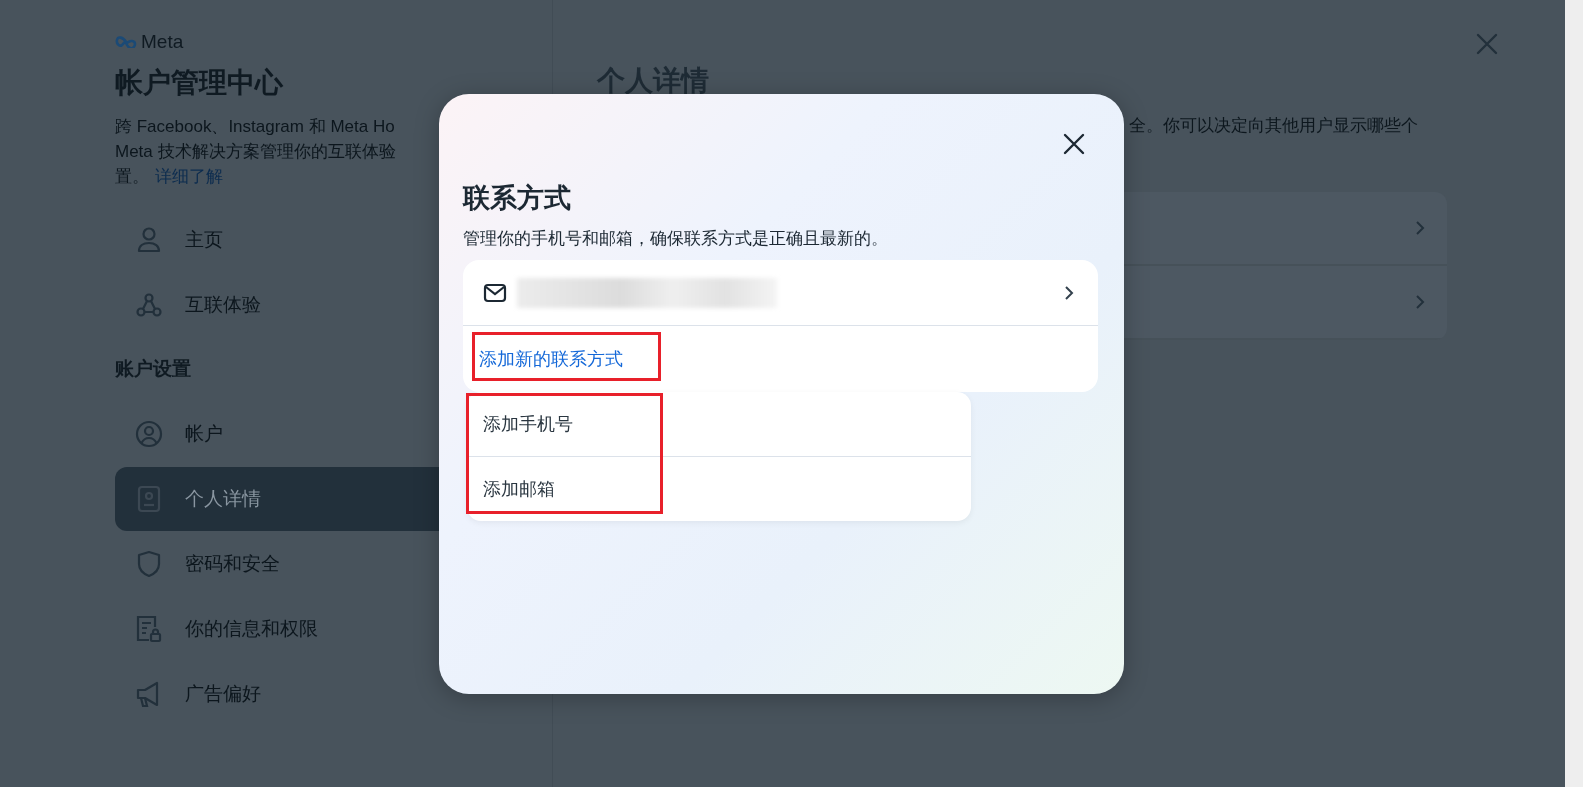  I want to click on infinity-logo-icon, so click(126, 42).